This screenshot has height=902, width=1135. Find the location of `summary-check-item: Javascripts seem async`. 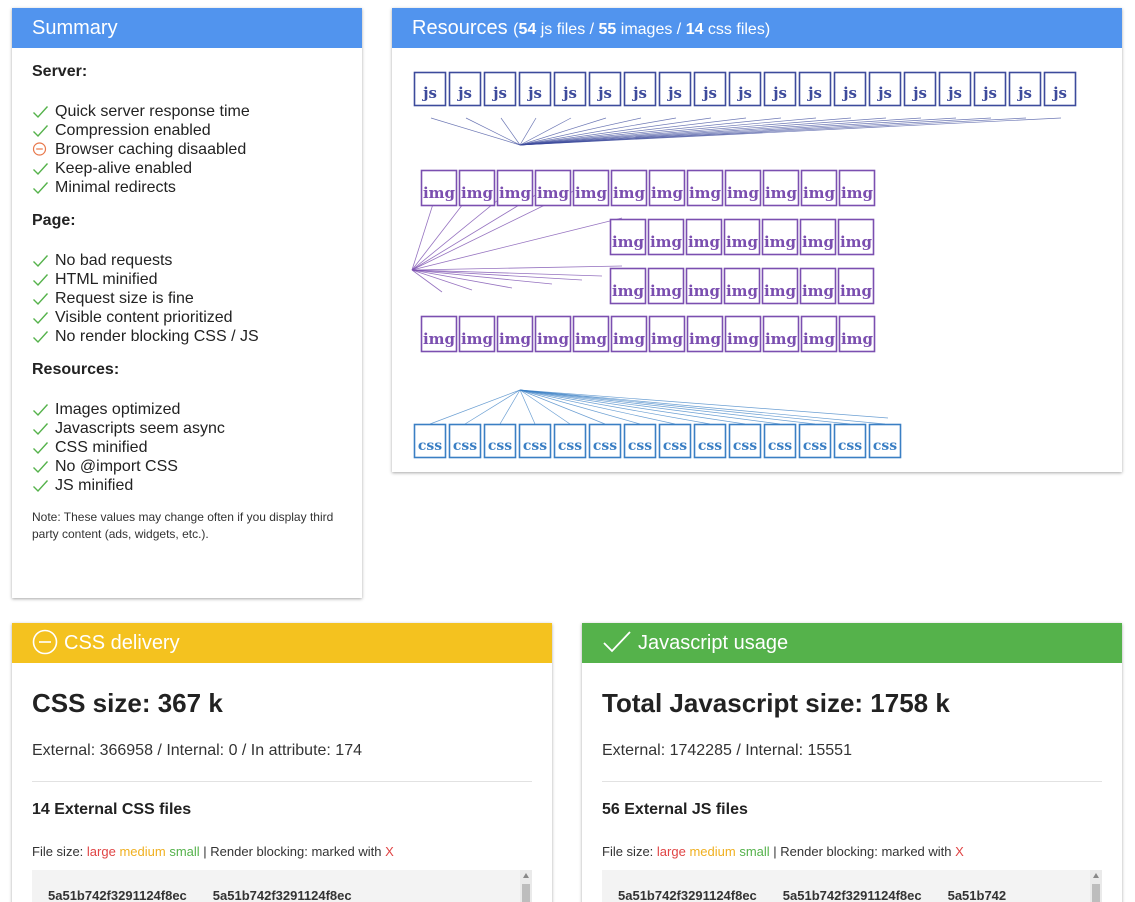

summary-check-item: Javascripts seem async is located at coordinates (187, 428).